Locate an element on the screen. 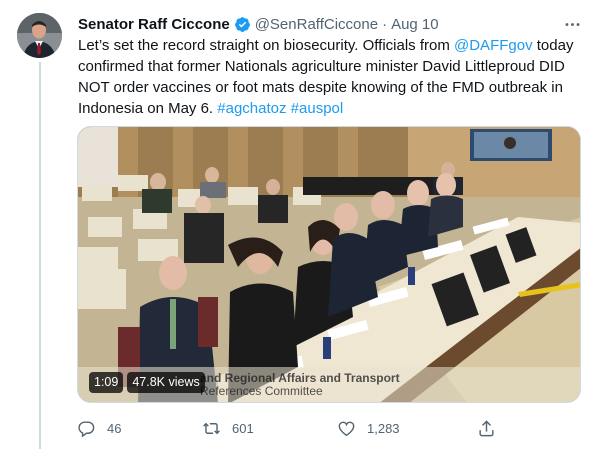 The width and height of the screenshot is (598, 449). retweet-count: 601 is located at coordinates (243, 428).